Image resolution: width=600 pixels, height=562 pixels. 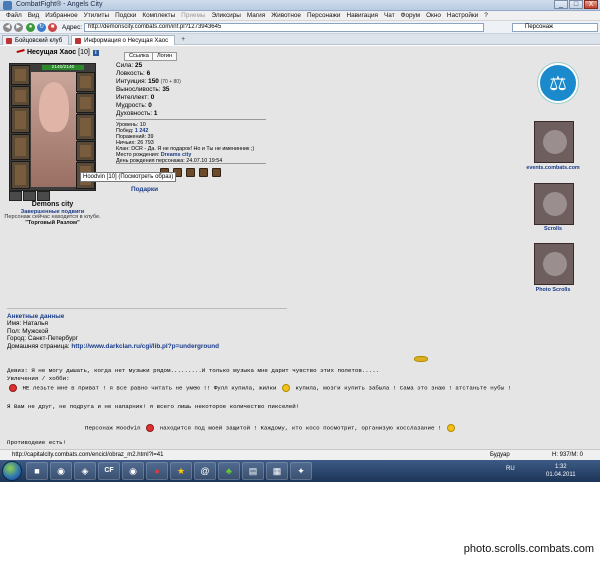 I want to click on photo-scrolls-banner-icon, so click(x=554, y=264).